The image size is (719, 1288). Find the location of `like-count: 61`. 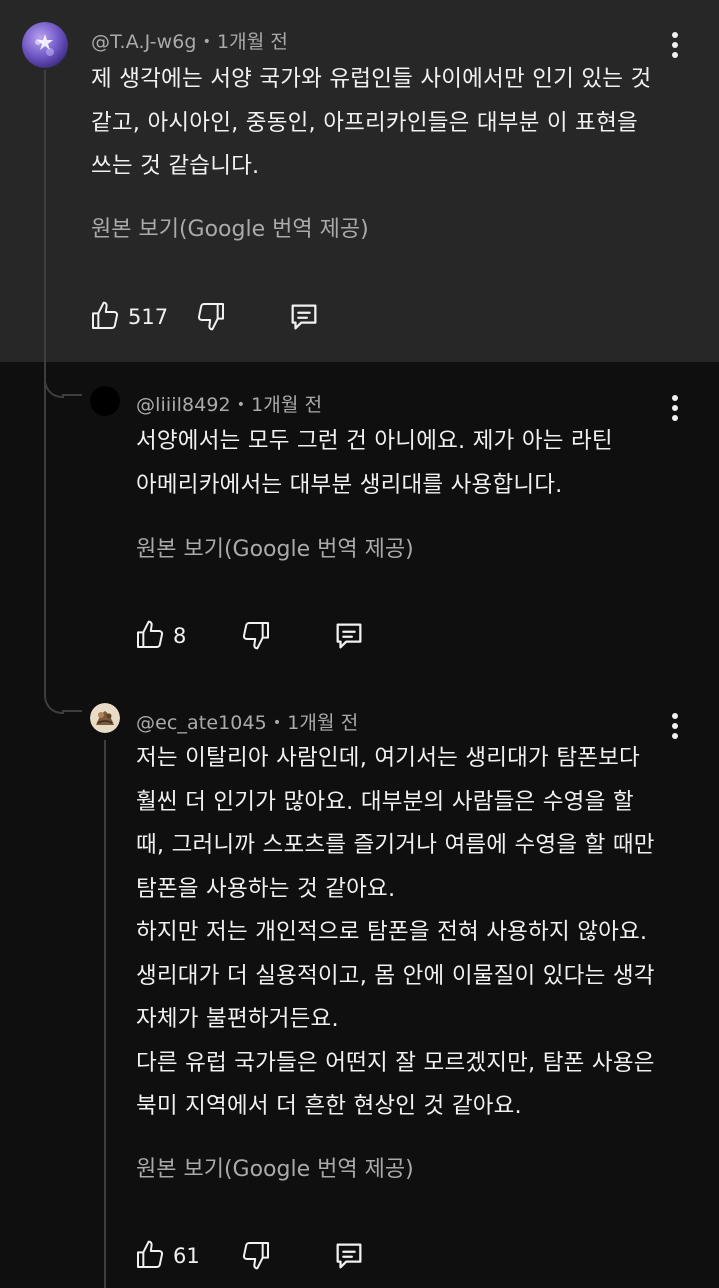

like-count: 61 is located at coordinates (186, 1256).